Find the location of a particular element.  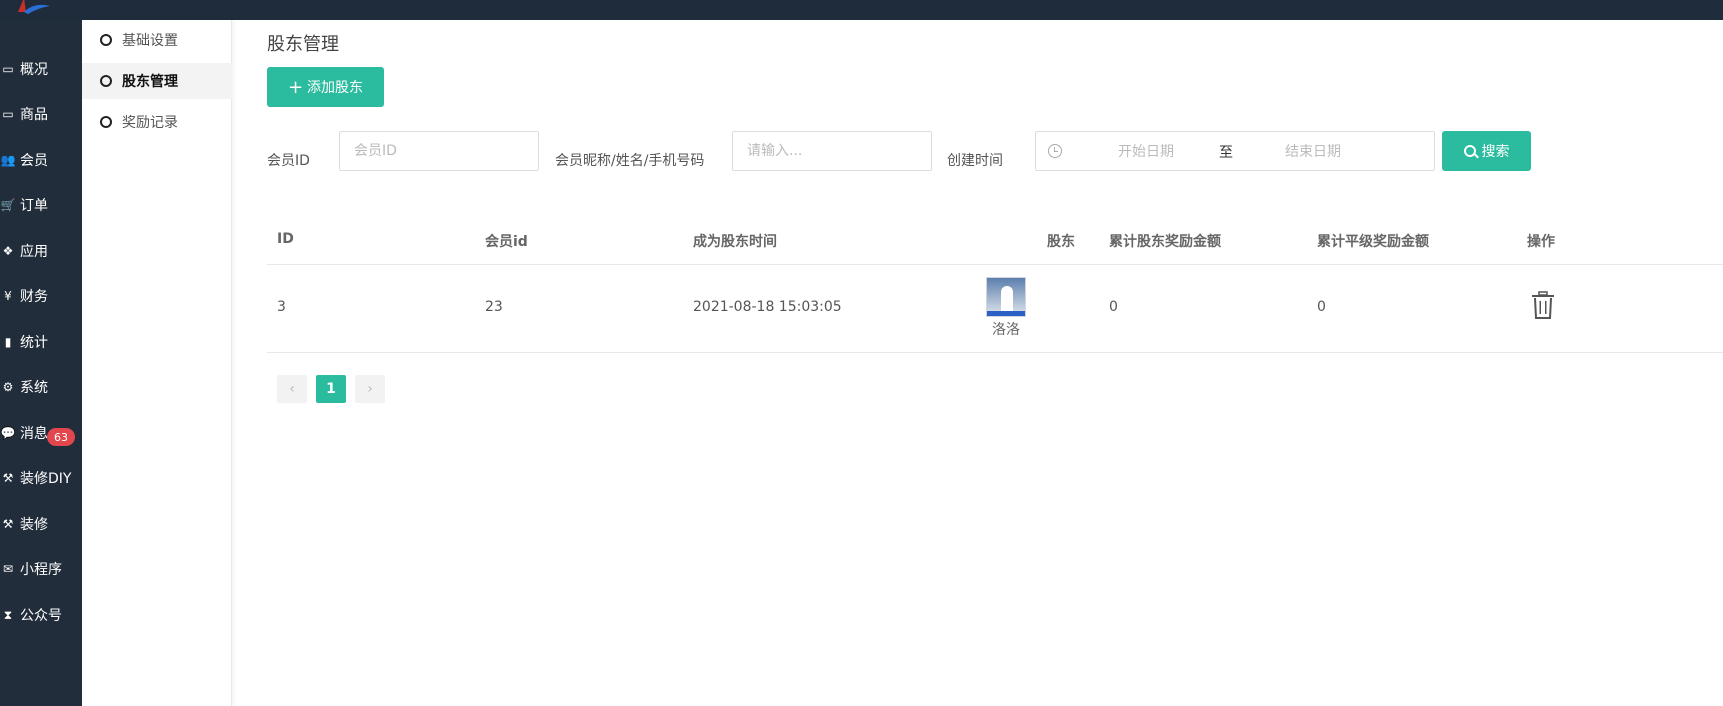

nav-label: 财务 is located at coordinates (34, 297).